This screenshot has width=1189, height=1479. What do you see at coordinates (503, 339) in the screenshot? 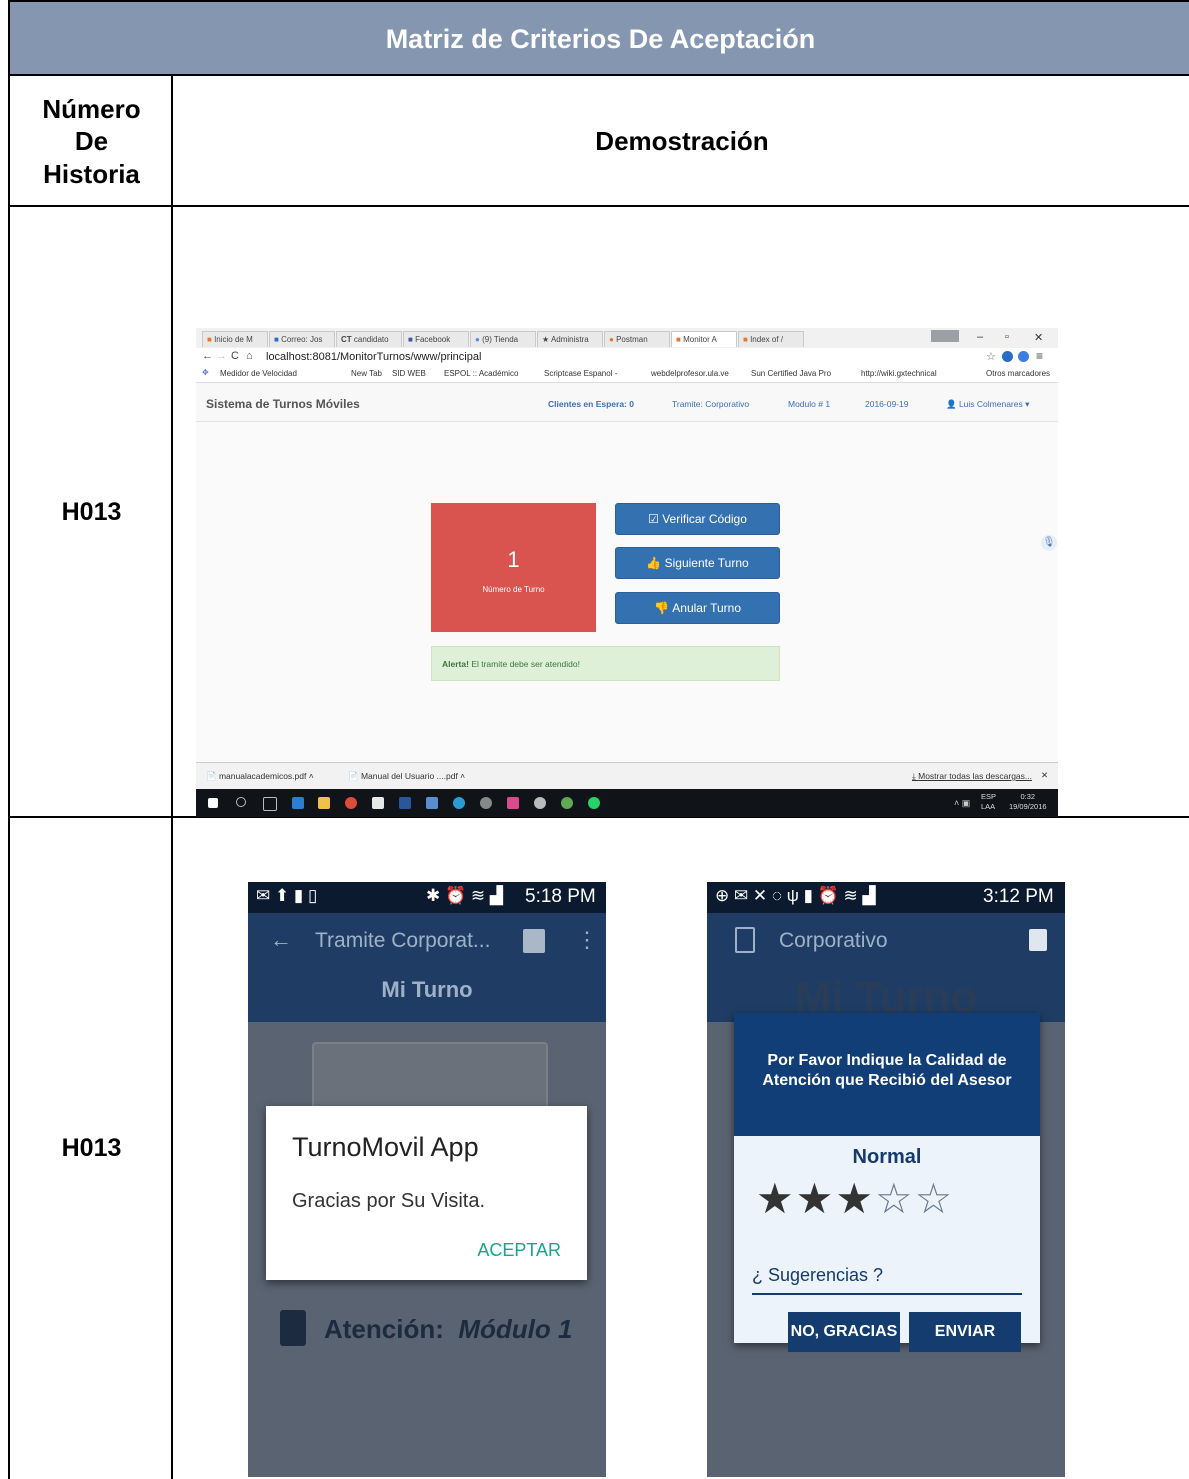
I see `browser-tab: ● (9) Tienda` at bounding box center [503, 339].